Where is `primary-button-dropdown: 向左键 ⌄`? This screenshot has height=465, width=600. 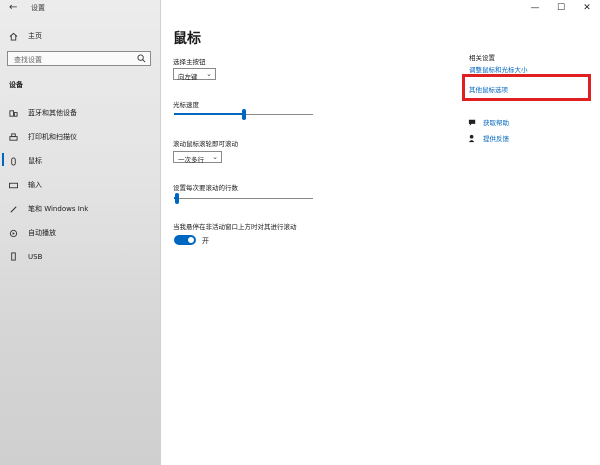
primary-button-dropdown: 向左键 ⌄ is located at coordinates (194, 74).